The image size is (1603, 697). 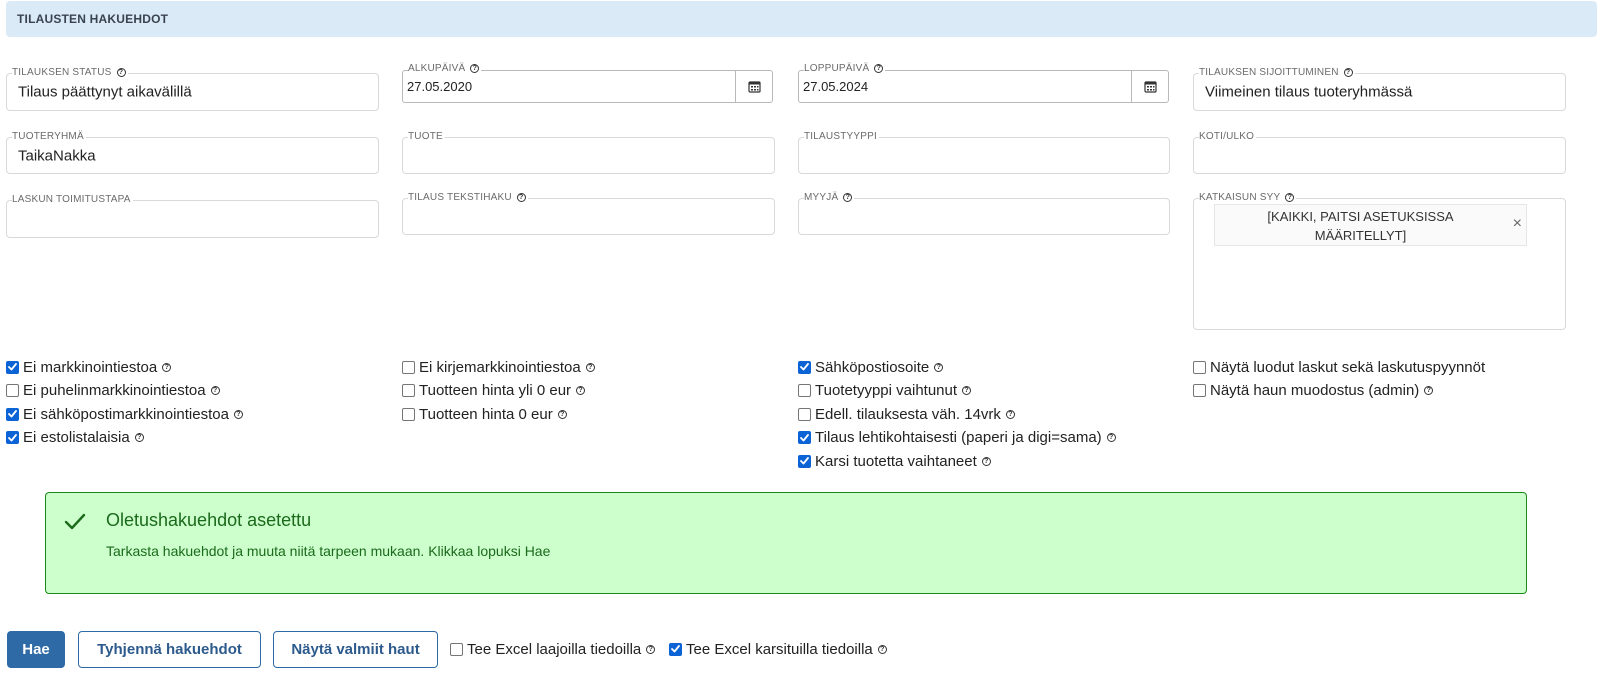 What do you see at coordinates (1517, 224) in the screenshot?
I see `tag-remove-icon: ×` at bounding box center [1517, 224].